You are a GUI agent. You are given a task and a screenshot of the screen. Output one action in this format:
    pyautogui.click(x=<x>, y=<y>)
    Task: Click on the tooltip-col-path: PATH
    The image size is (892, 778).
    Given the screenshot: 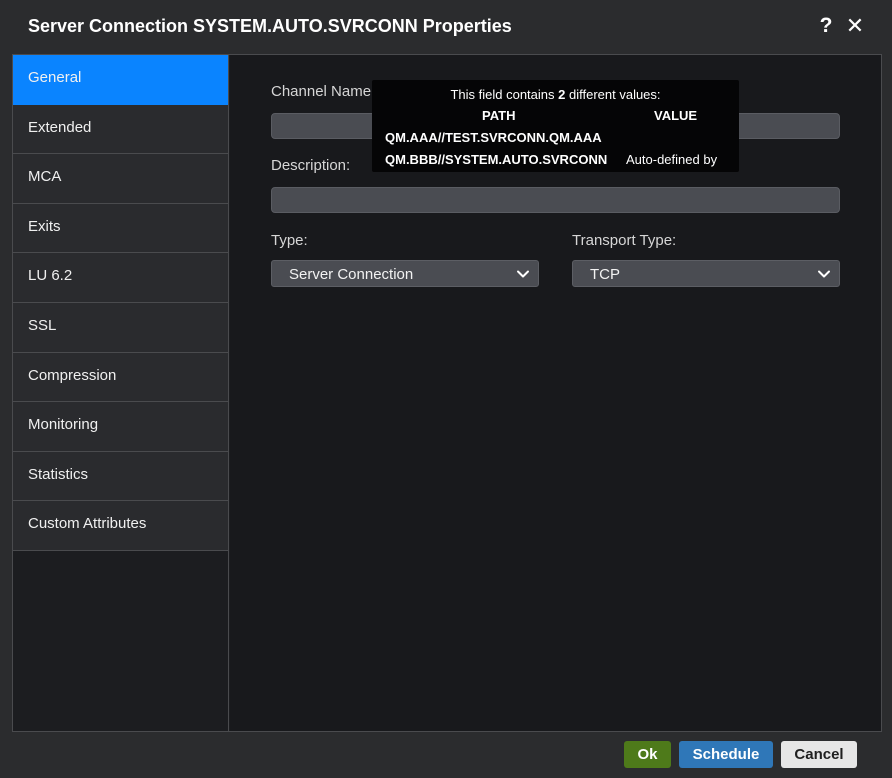 What is the action you would take?
    pyautogui.click(x=499, y=115)
    